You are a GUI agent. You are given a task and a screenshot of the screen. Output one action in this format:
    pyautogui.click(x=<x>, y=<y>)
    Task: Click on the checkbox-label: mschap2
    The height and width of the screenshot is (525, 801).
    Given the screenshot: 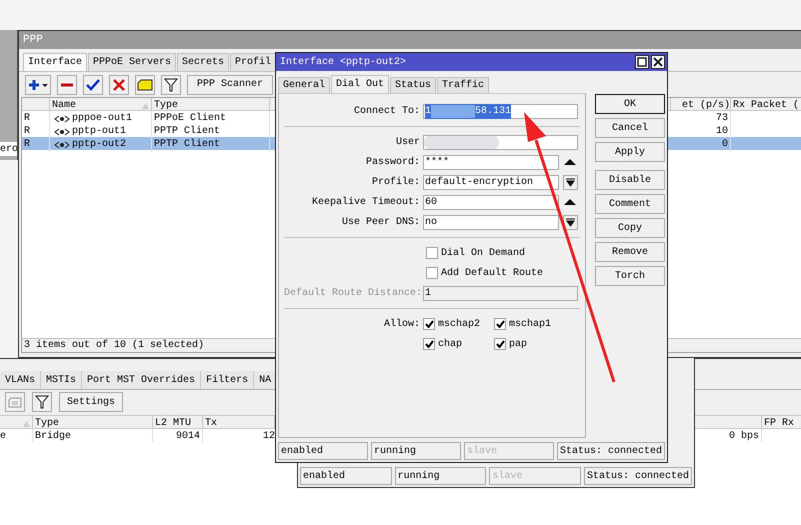 What is the action you would take?
    pyautogui.click(x=459, y=325)
    